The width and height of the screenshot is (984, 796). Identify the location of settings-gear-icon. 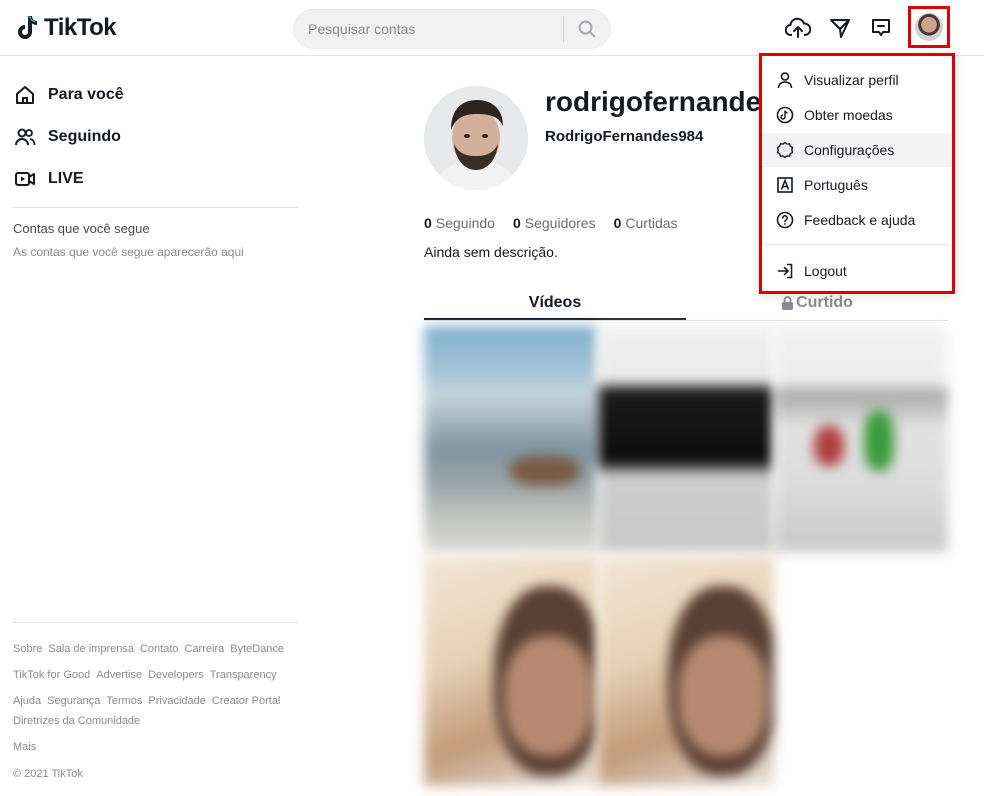
(785, 150).